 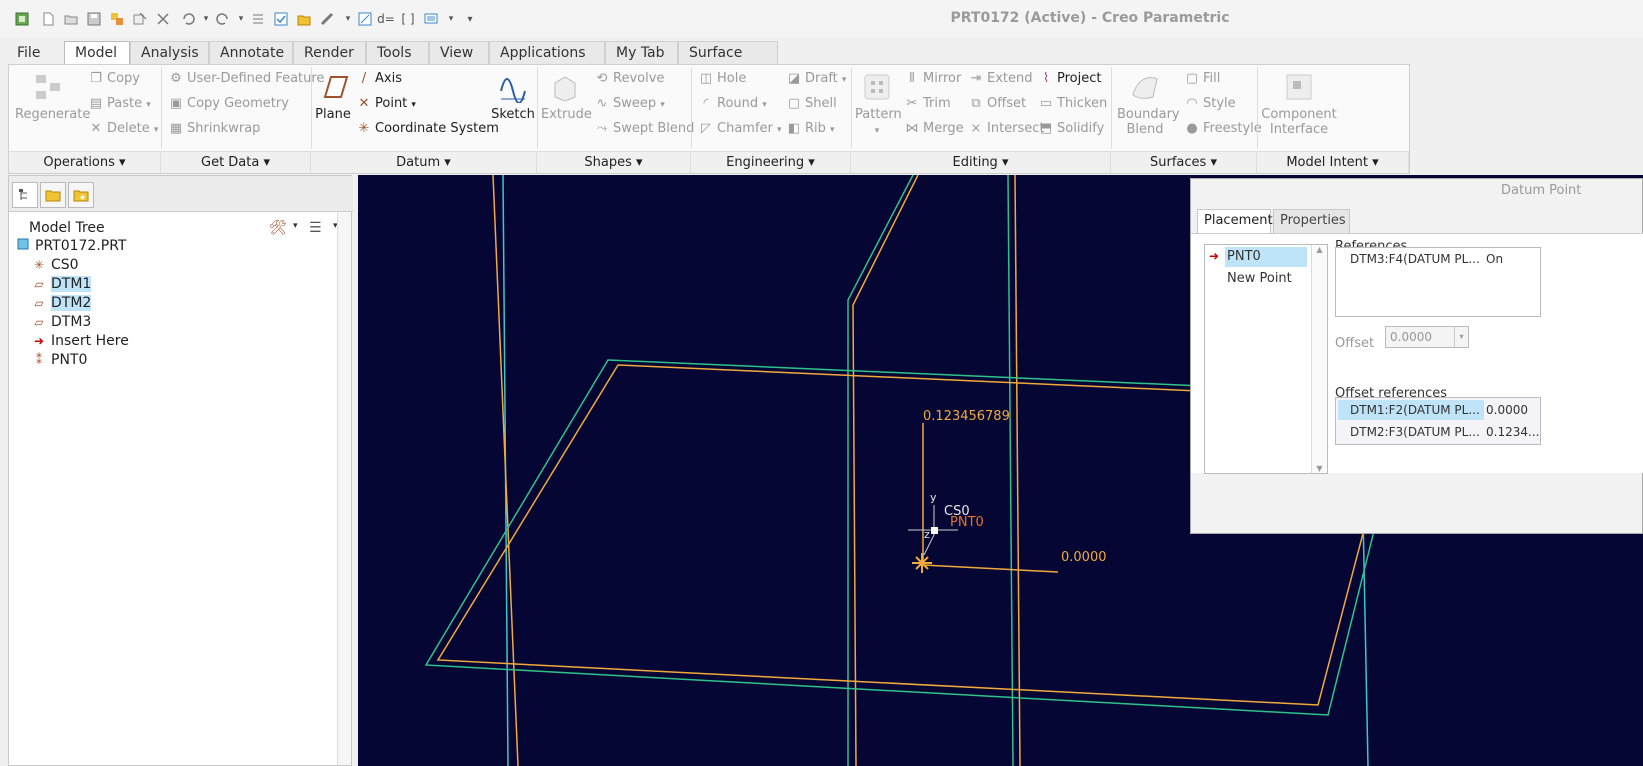 What do you see at coordinates (94, 19) in the screenshot?
I see `save-icon` at bounding box center [94, 19].